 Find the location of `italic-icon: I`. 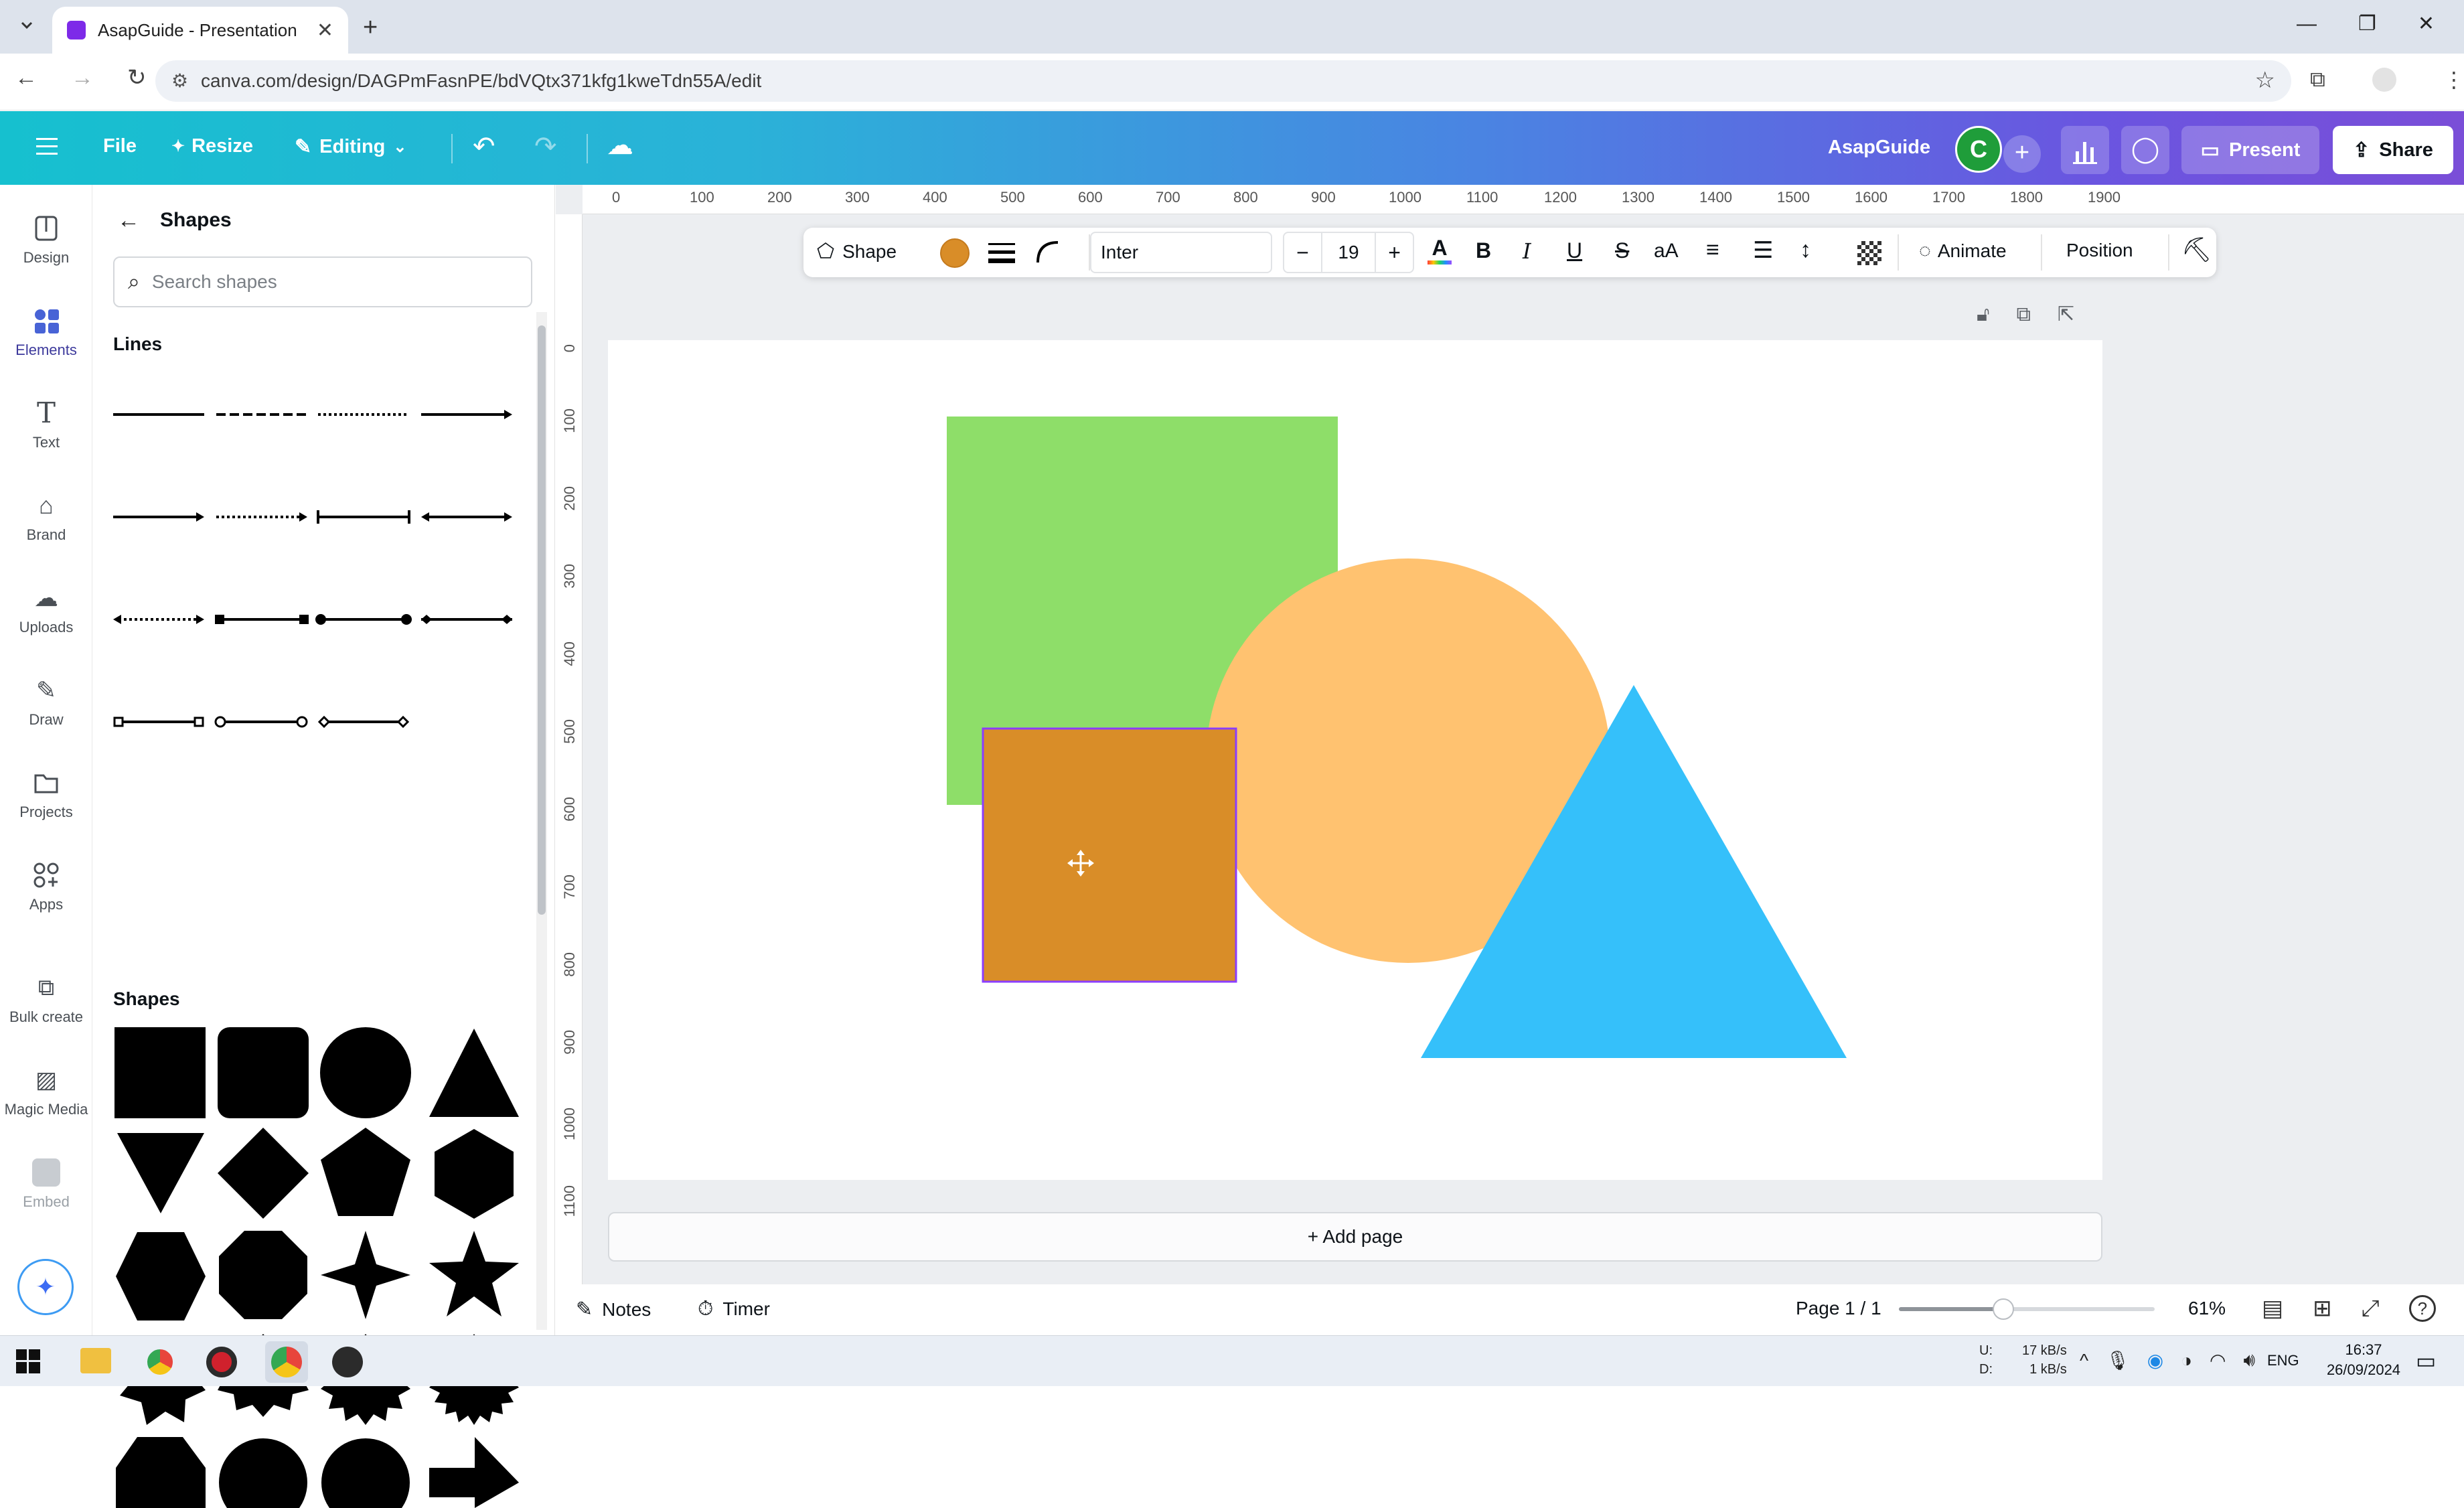

italic-icon: I is located at coordinates (1527, 251).